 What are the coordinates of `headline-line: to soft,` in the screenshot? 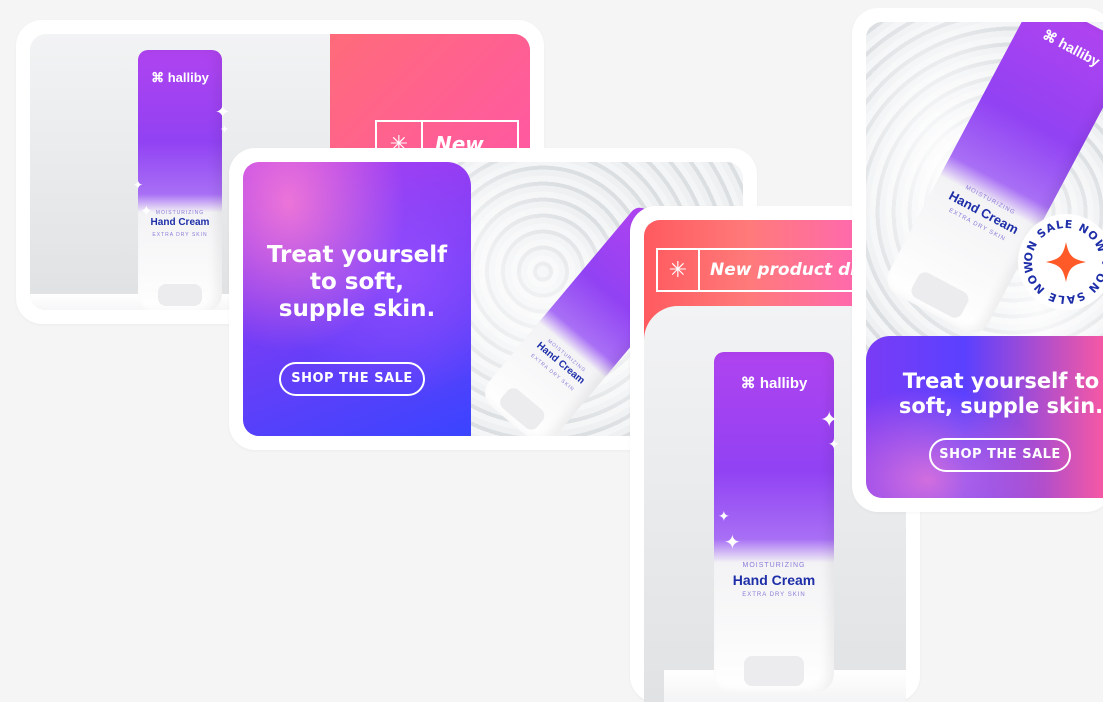 It's located at (357, 282).